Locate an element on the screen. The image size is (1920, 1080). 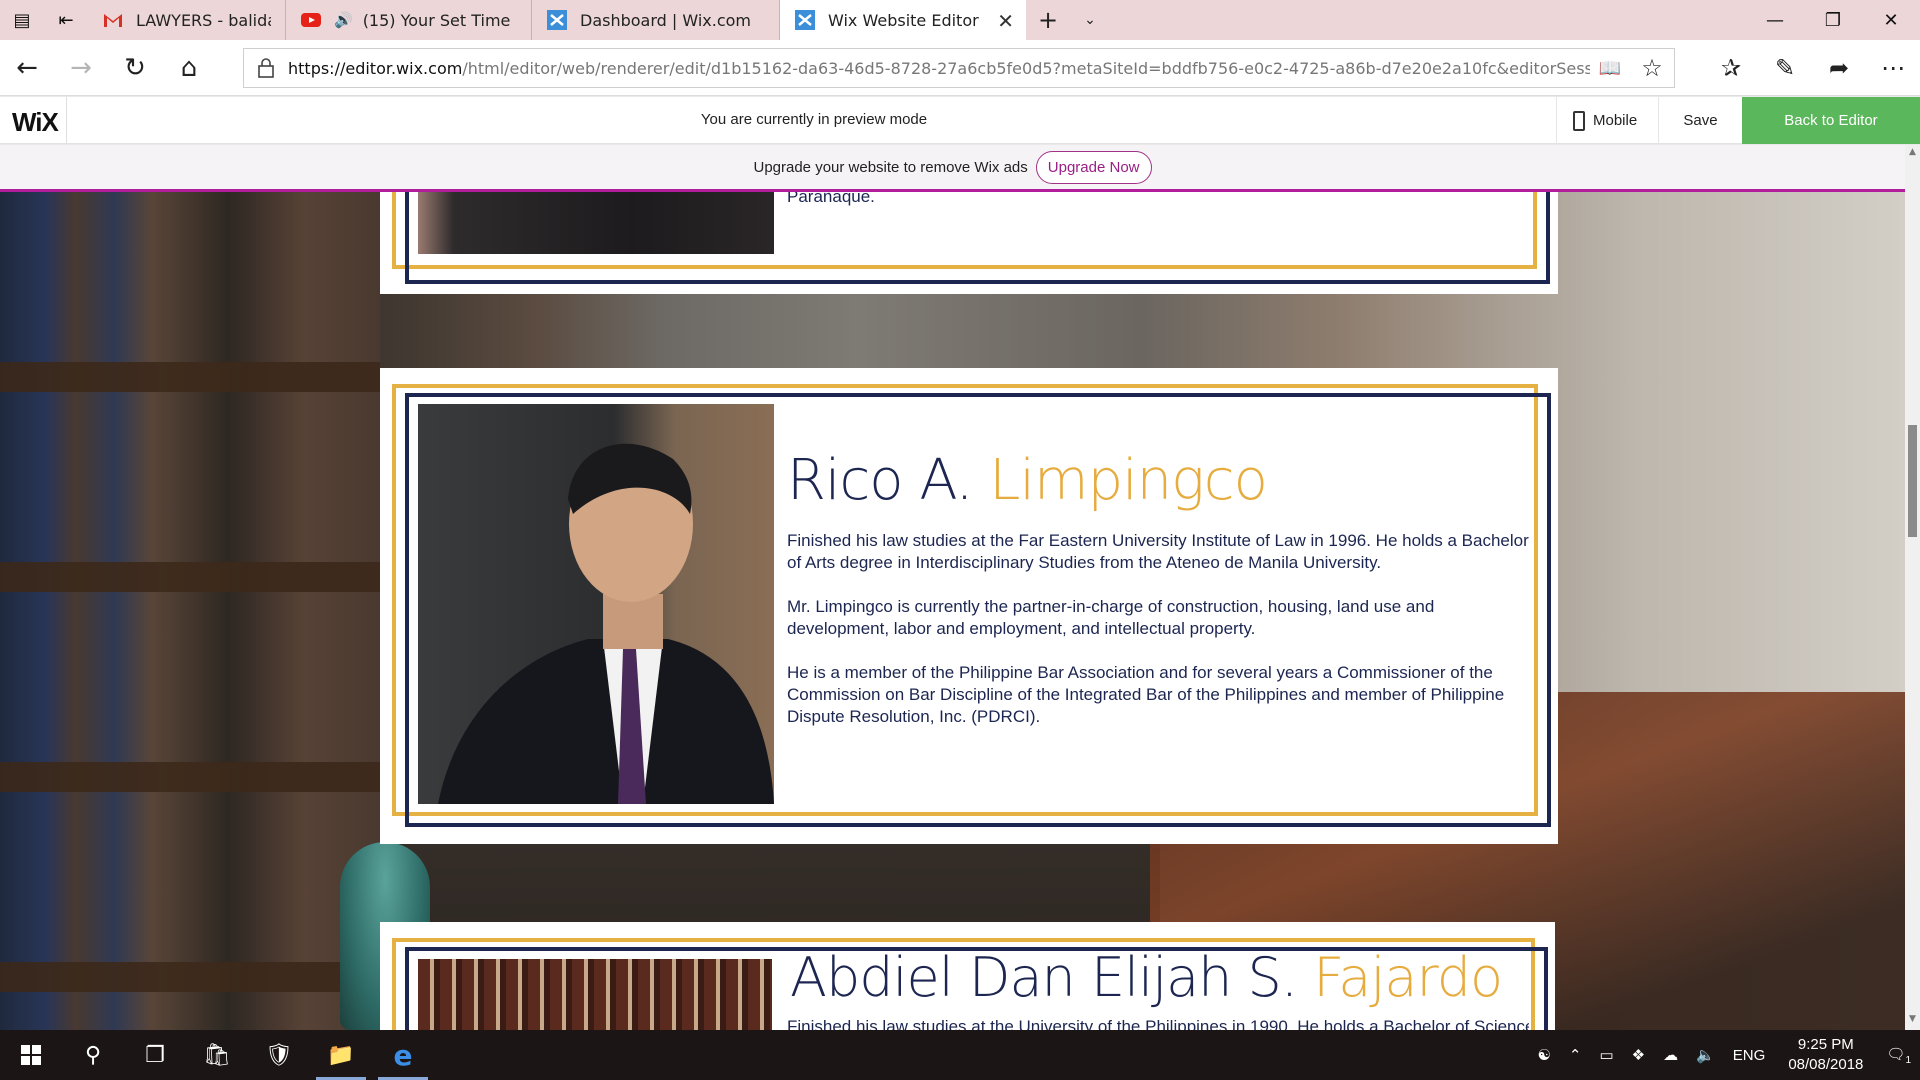
tab-wix-editor: Wix Website Editor ✕ is located at coordinates (903, 20).